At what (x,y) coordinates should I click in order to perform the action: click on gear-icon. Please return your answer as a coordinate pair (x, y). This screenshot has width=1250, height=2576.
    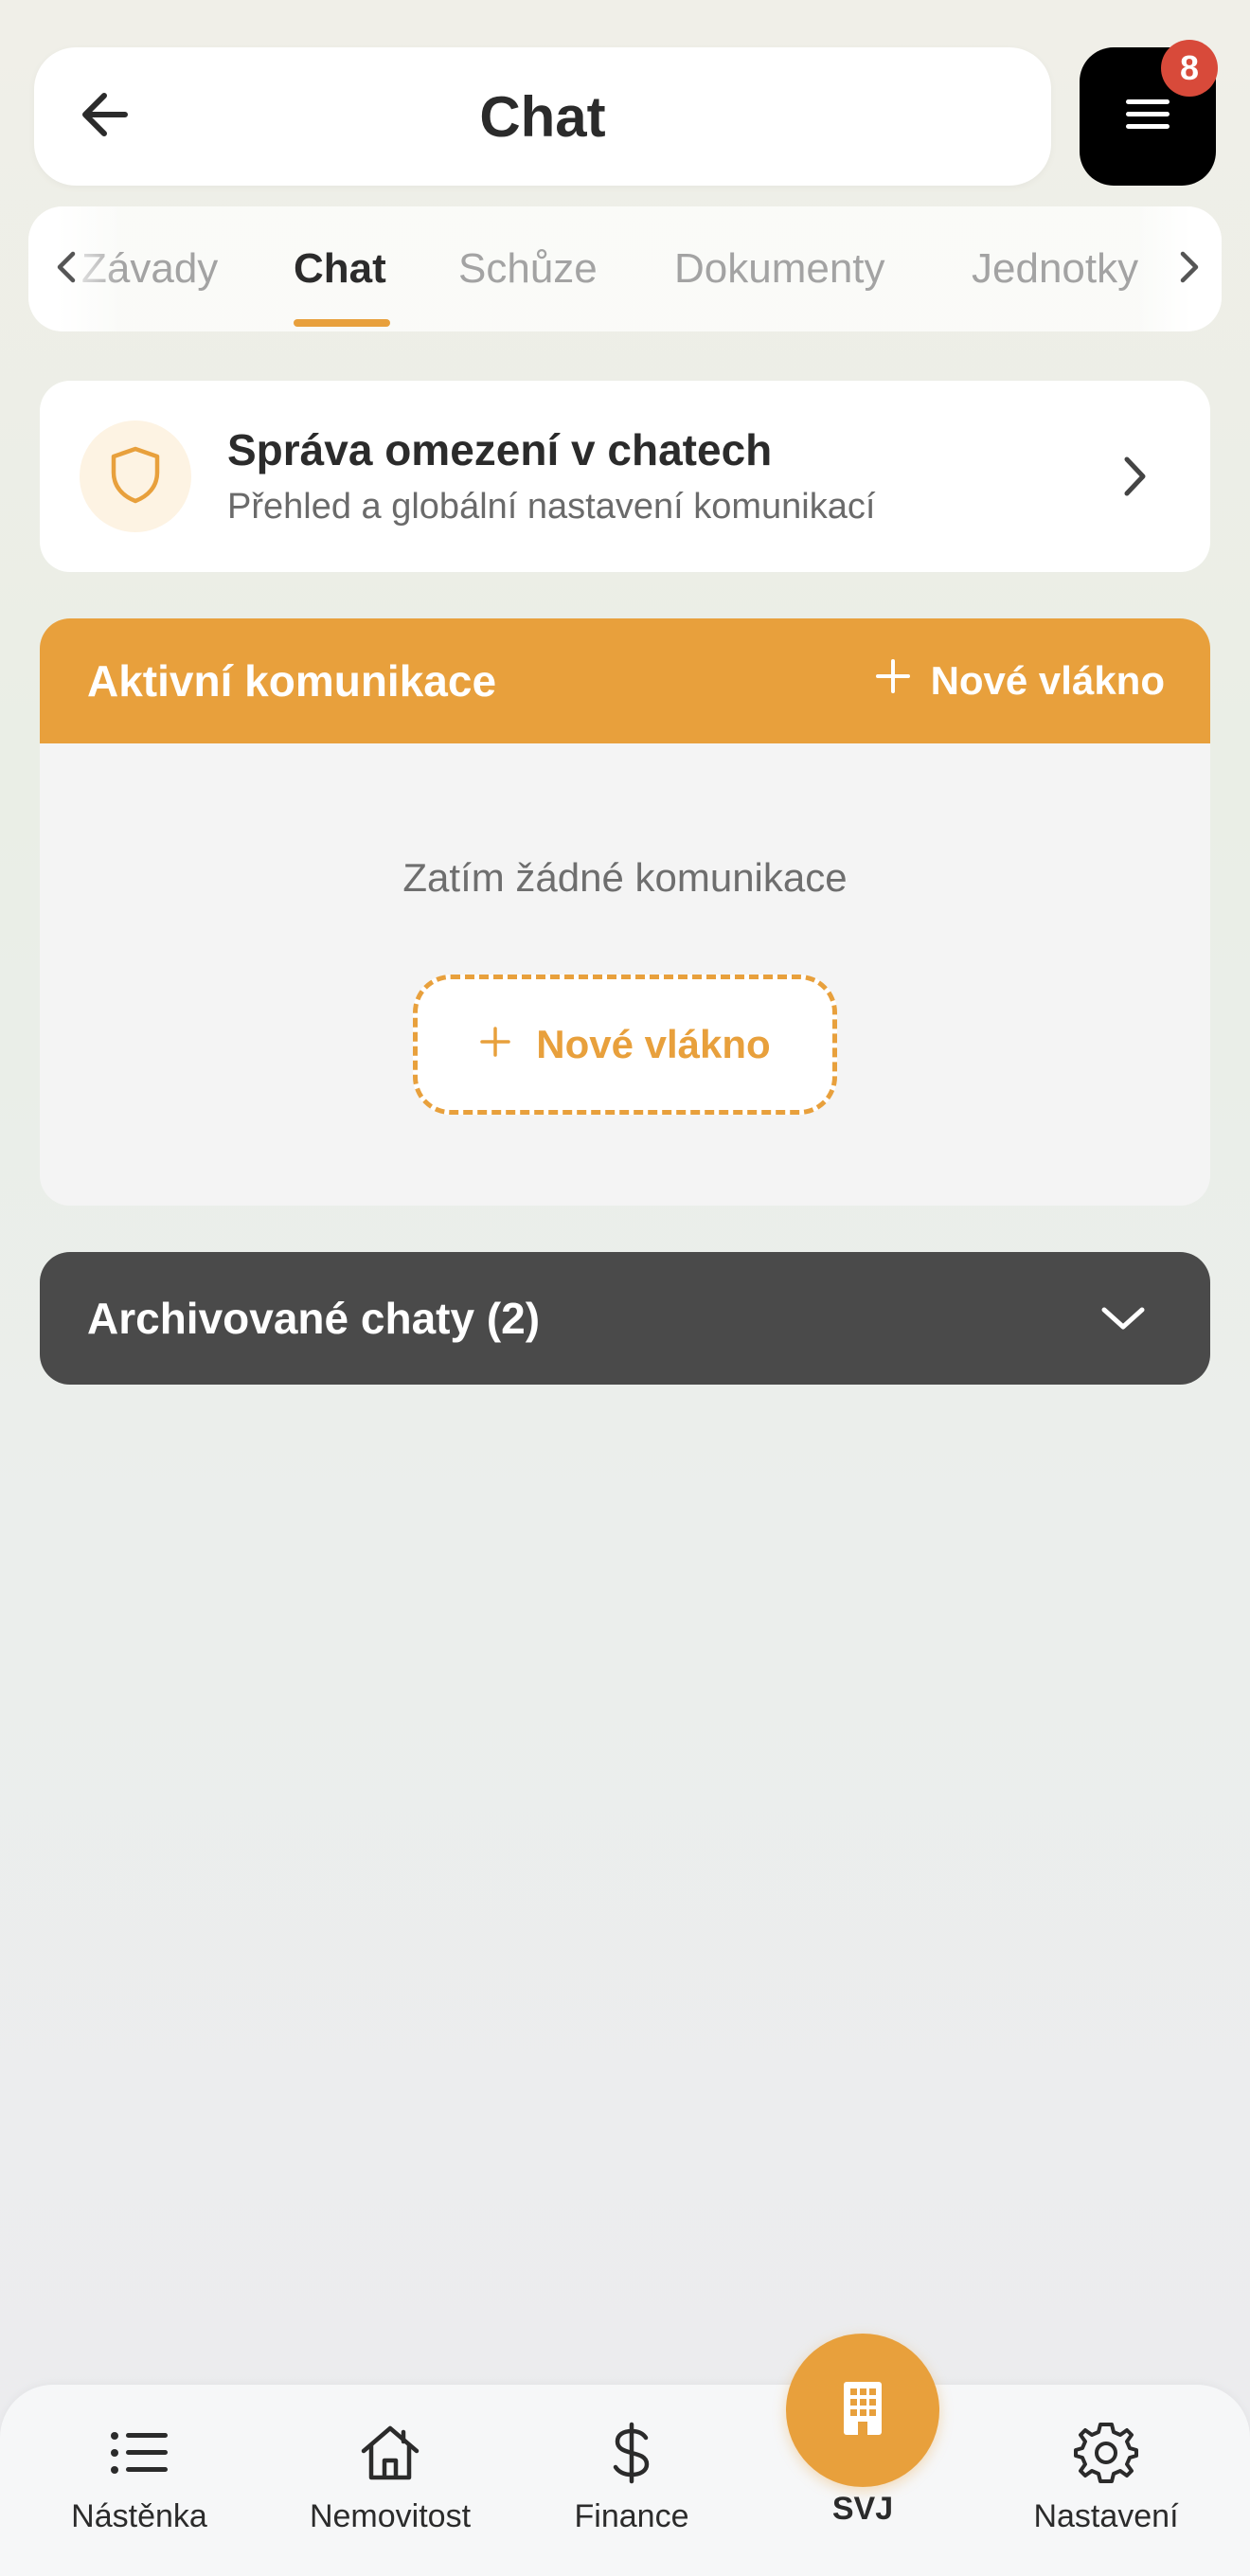
    Looking at the image, I should click on (1106, 2453).